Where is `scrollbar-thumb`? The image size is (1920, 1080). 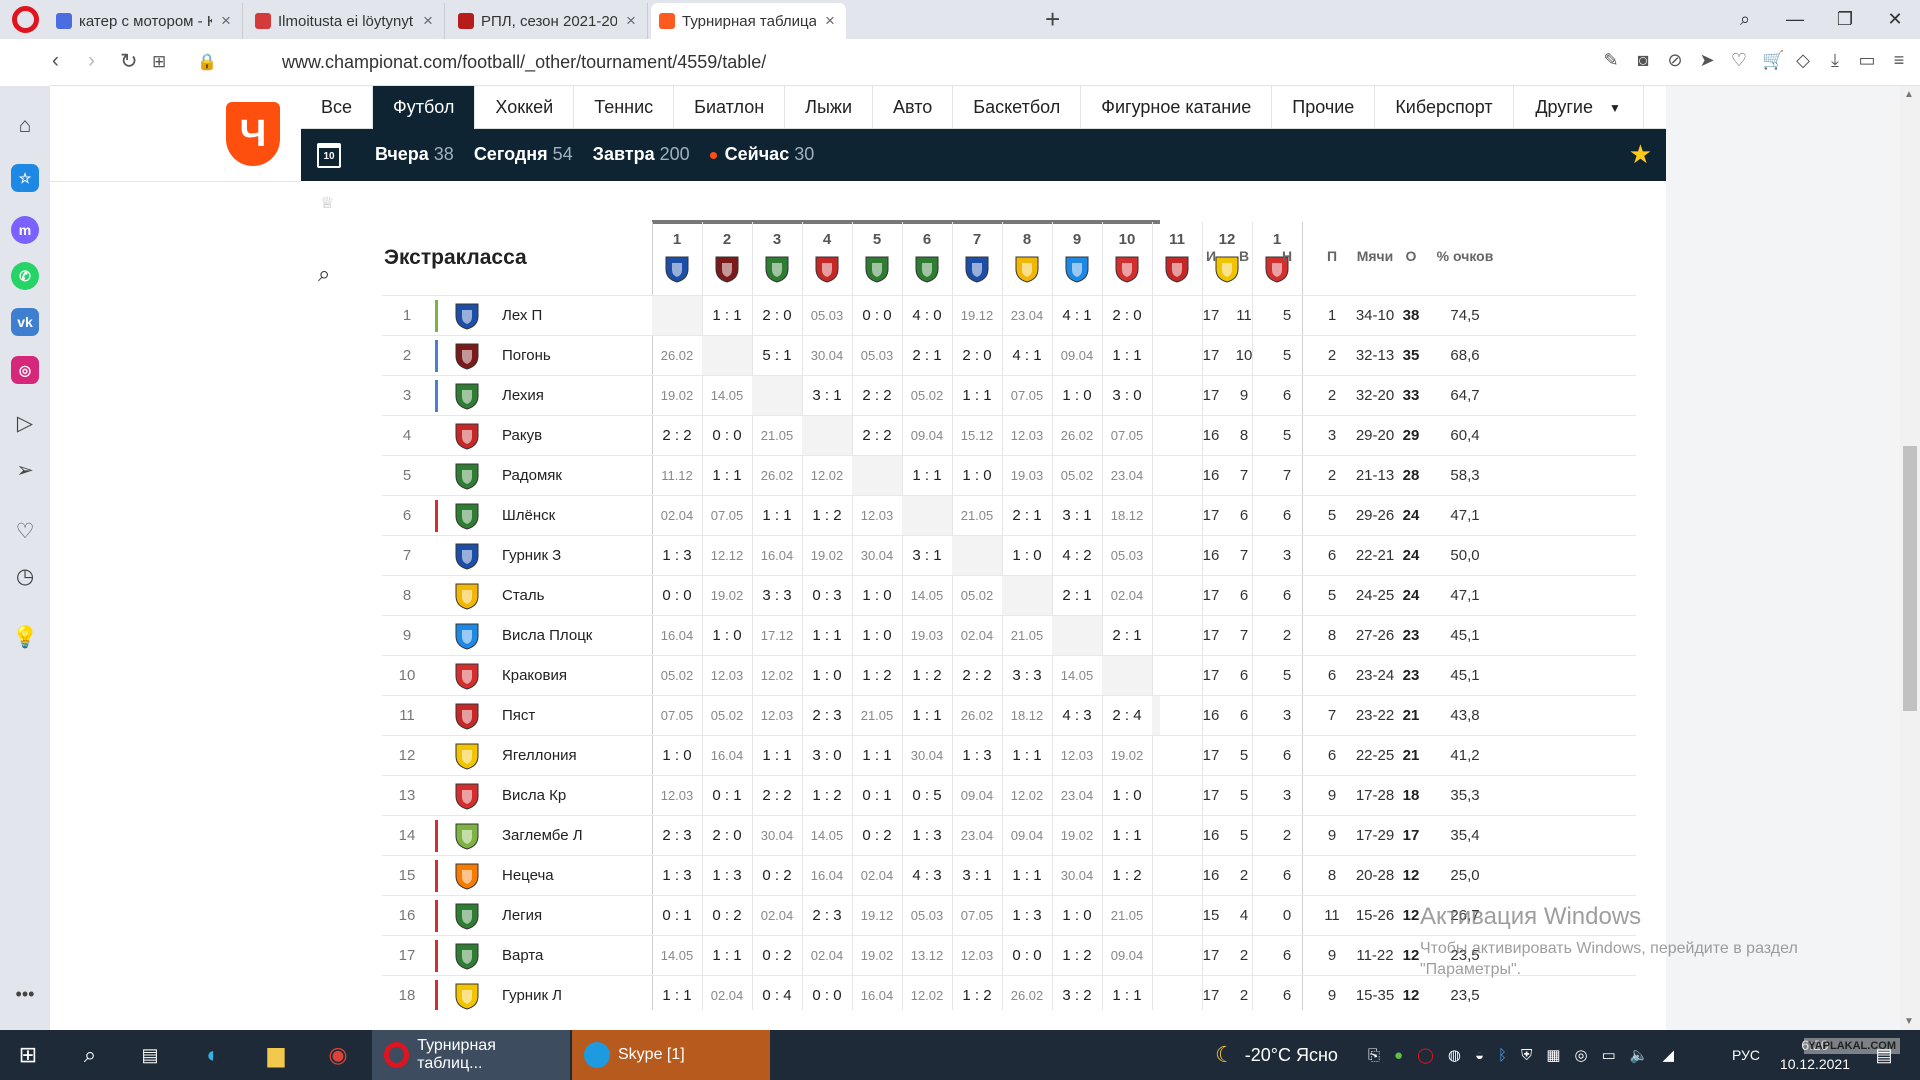
scrollbar-thumb is located at coordinates (1910, 578).